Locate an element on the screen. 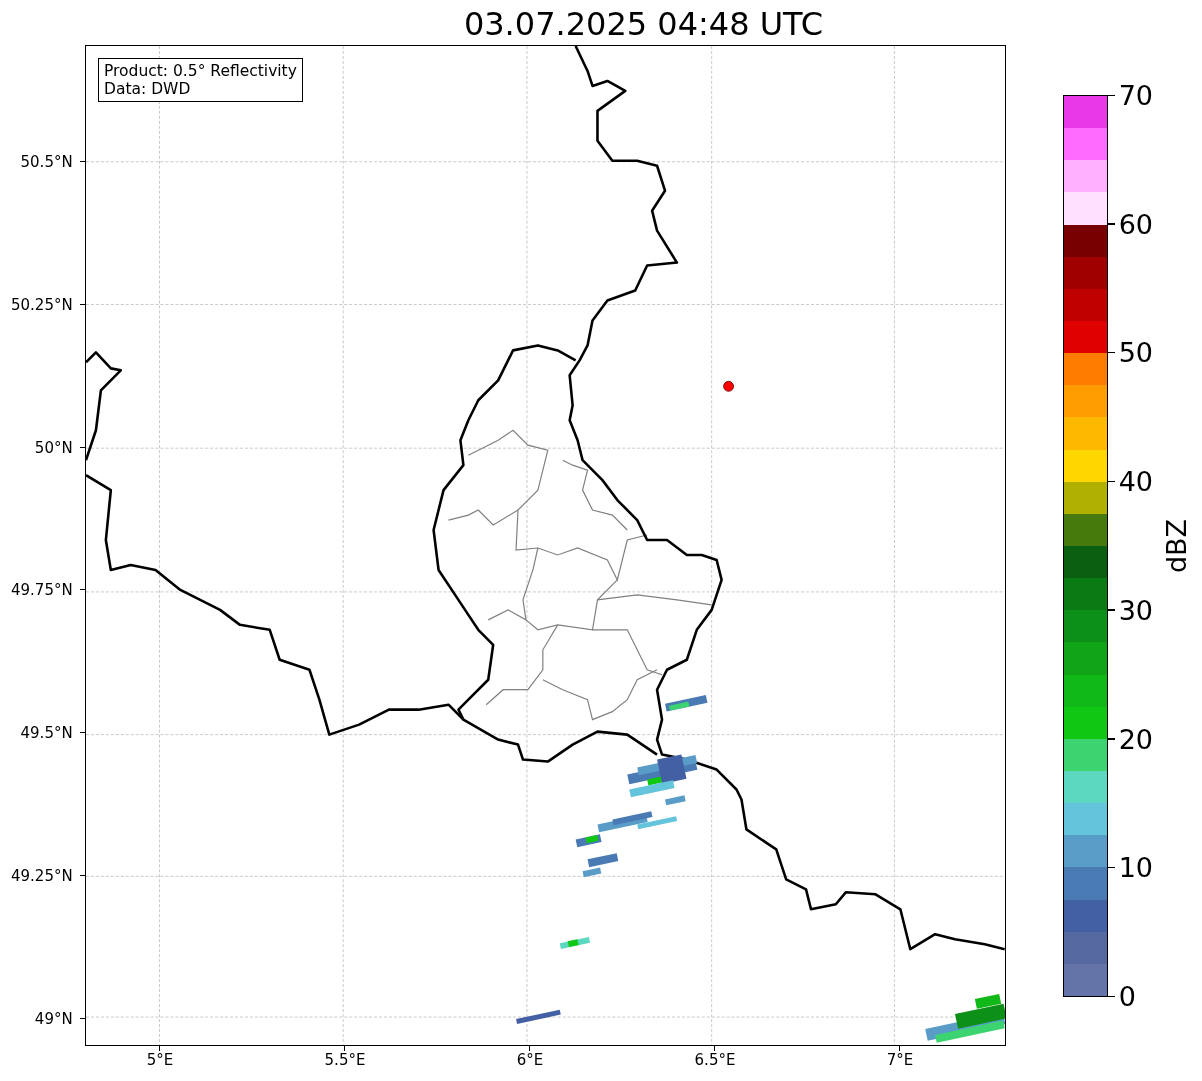 Image resolution: width=1202 pixels, height=1081 pixels. colorbar-tick-label: 60 is located at coordinates (1135, 224).